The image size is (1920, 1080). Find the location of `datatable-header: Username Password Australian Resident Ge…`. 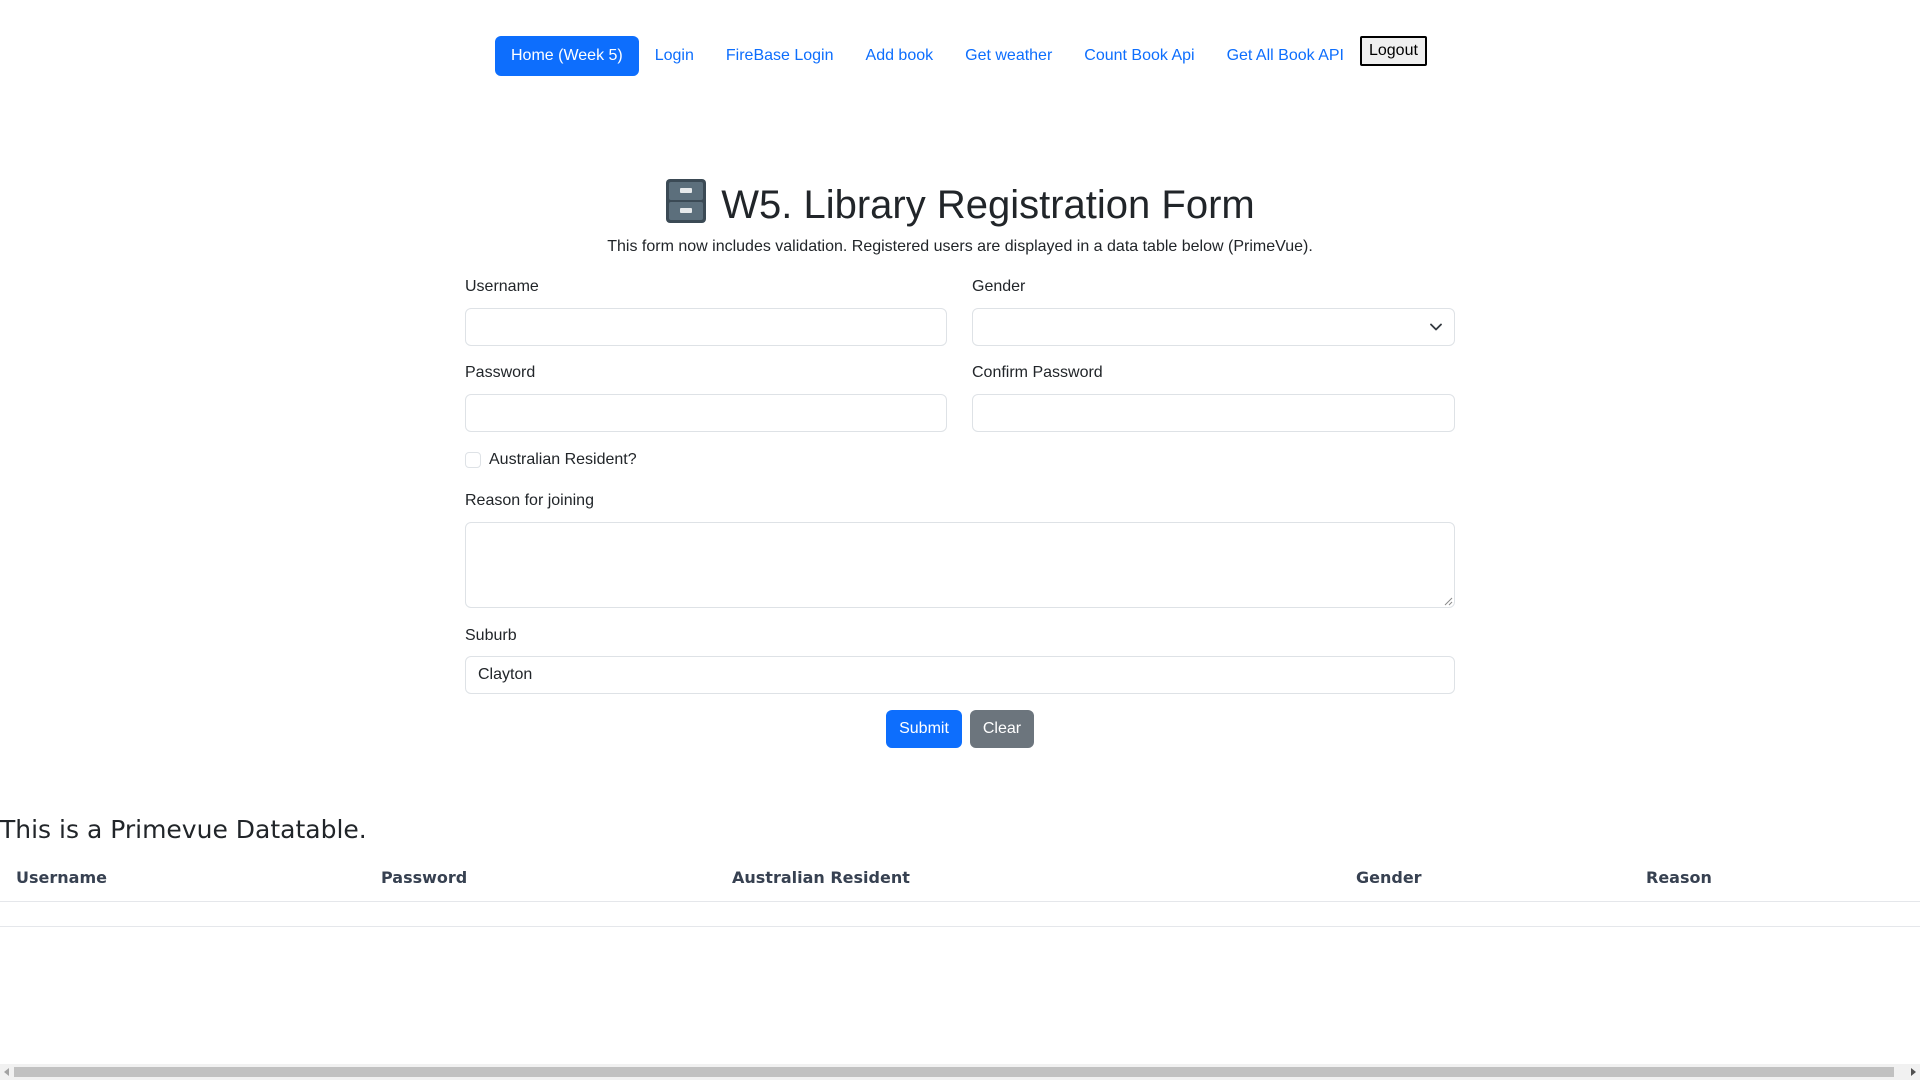

datatable-header: Username Password Australian Resident Ge… is located at coordinates (960, 881).